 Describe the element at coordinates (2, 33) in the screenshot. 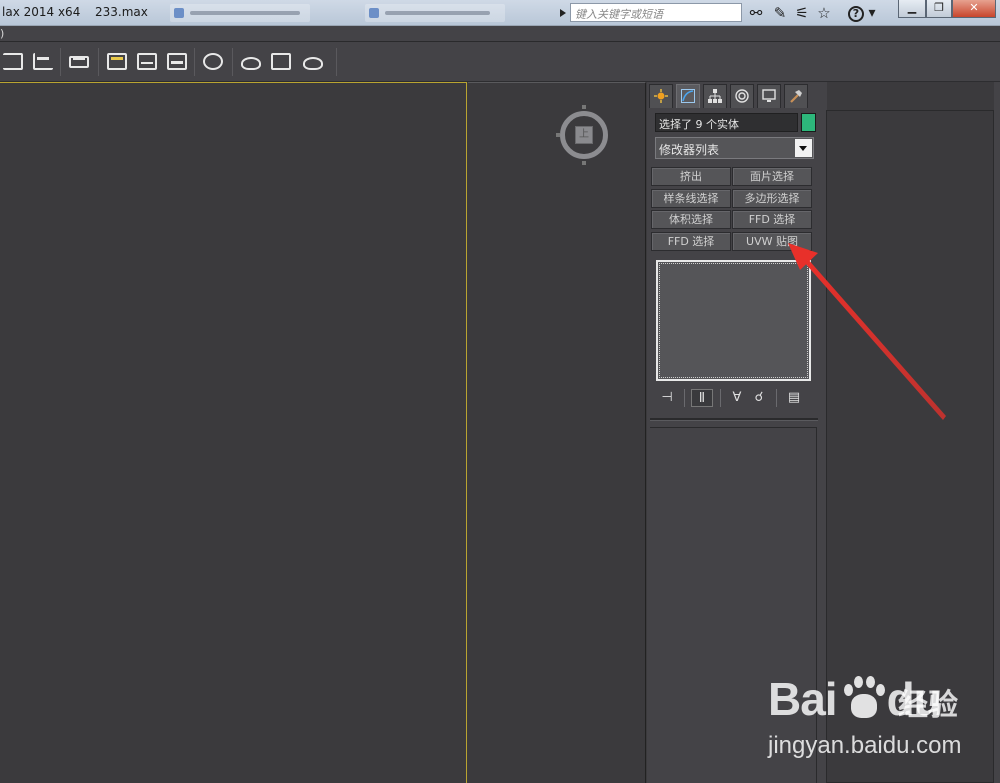

I see `menu-fragment: )` at that location.